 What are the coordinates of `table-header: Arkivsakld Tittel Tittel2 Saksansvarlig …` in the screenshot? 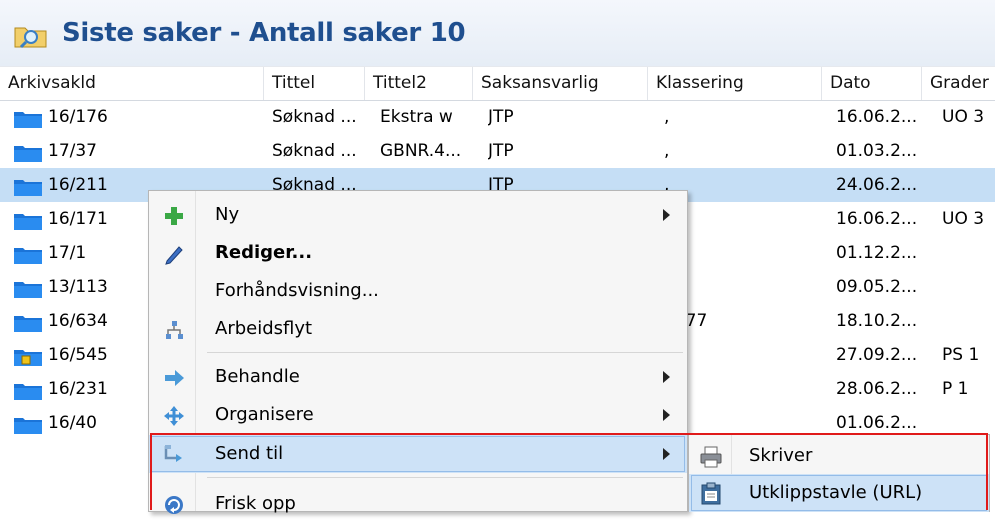 It's located at (497, 83).